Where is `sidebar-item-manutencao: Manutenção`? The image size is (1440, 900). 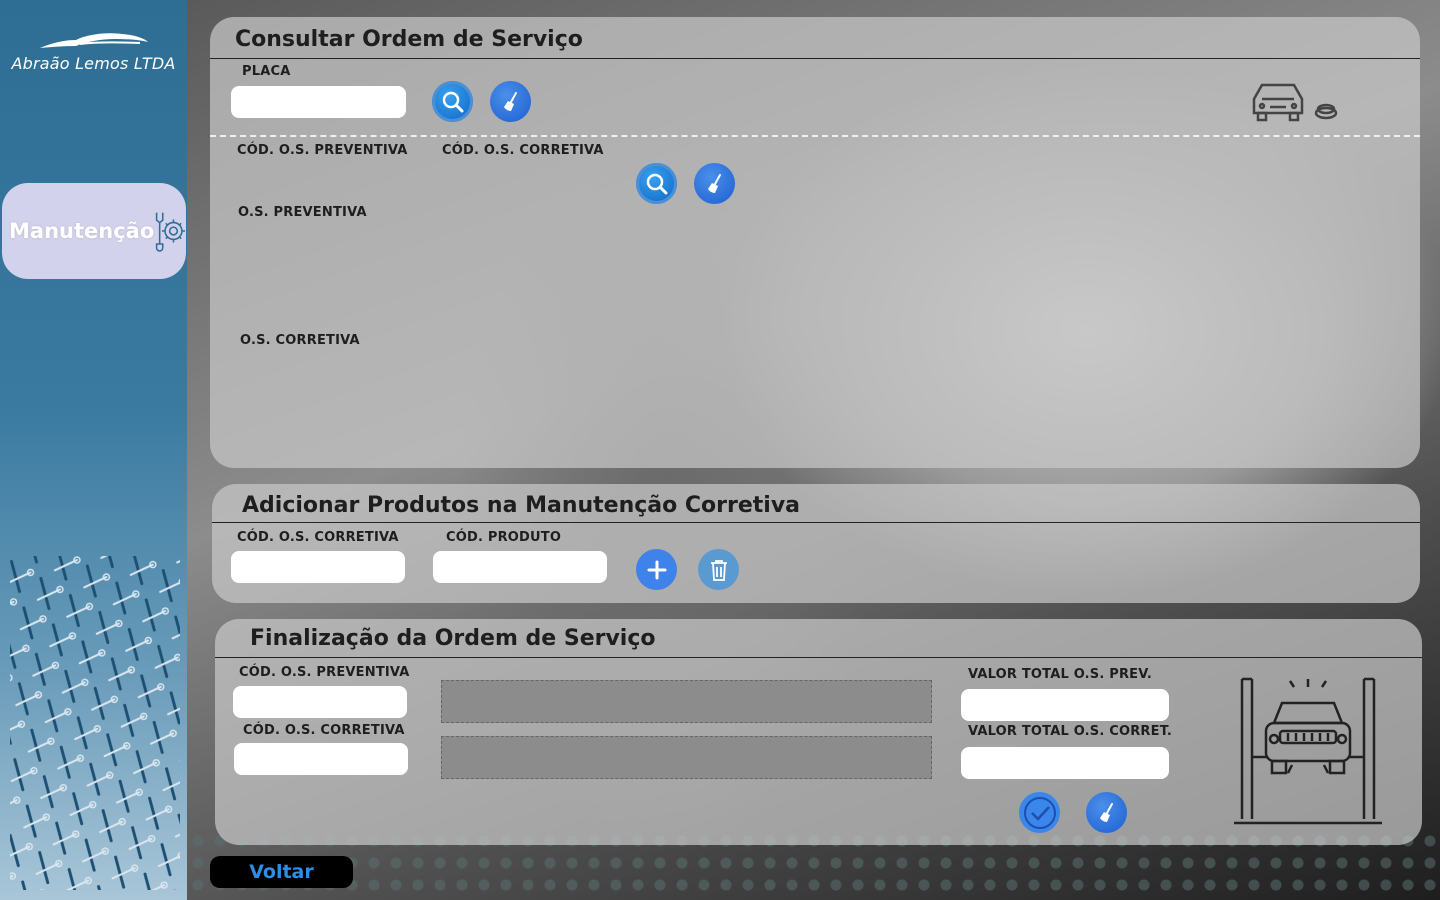
sidebar-item-manutencao: Manutenção is located at coordinates (94, 231).